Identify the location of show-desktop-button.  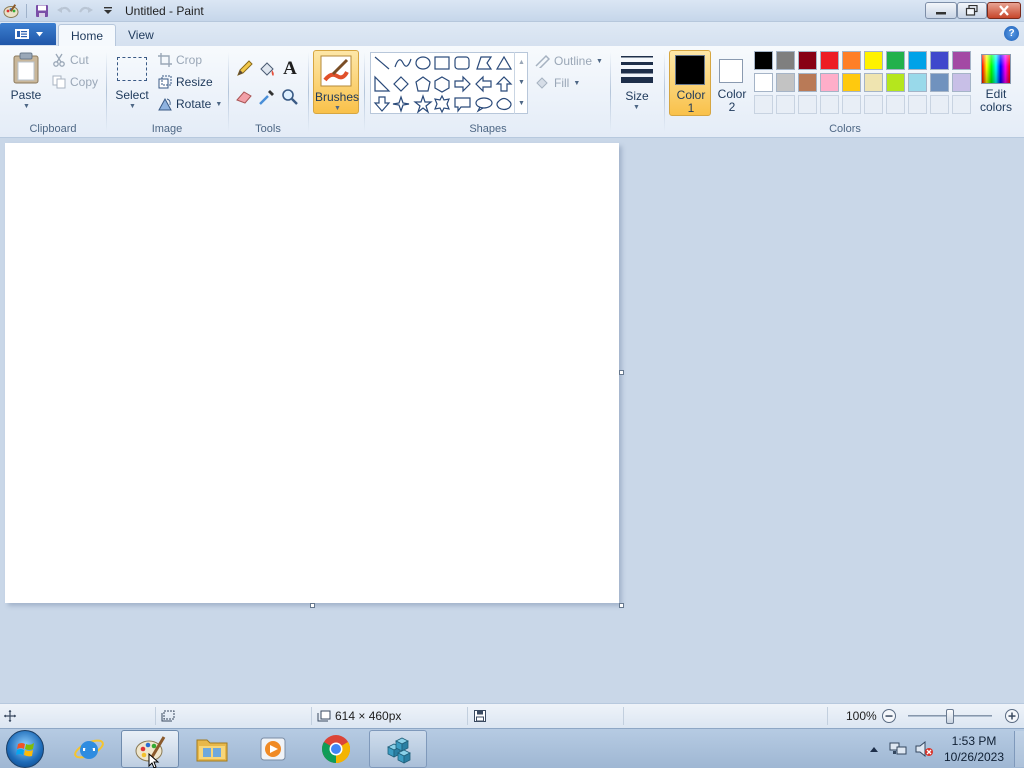
(1019, 749).